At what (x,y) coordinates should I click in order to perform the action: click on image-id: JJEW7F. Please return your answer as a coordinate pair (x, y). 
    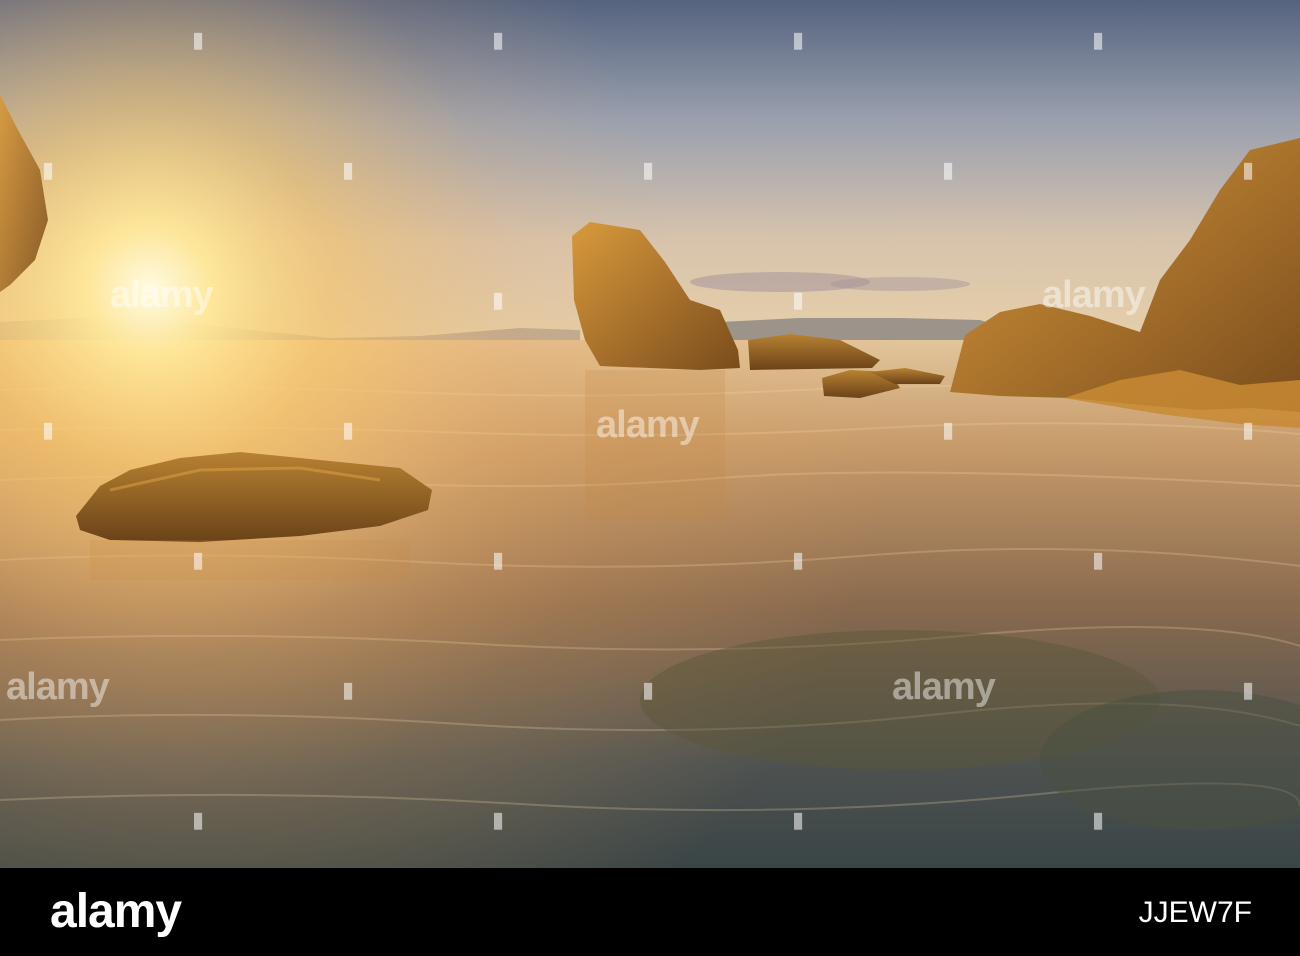
    Looking at the image, I should click on (1195, 912).